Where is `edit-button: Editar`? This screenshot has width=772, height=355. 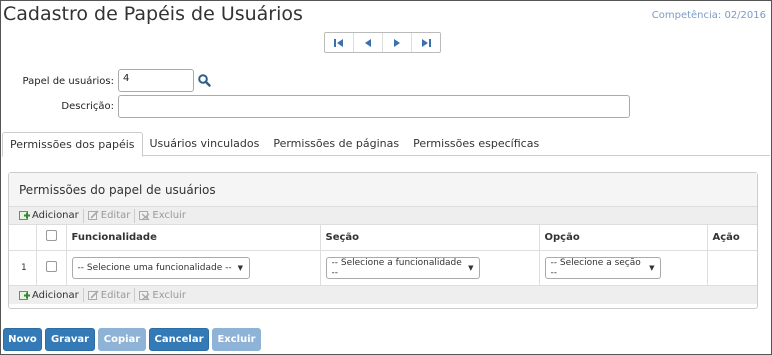 edit-button: Editar is located at coordinates (110, 215).